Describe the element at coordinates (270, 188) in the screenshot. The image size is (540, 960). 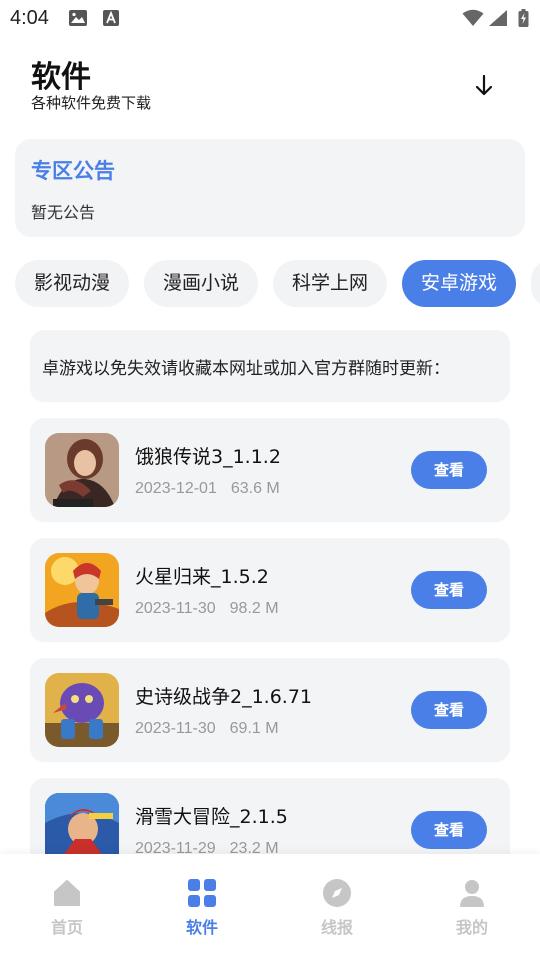
I see `notice-card: 专区公告 暂无公告` at that location.